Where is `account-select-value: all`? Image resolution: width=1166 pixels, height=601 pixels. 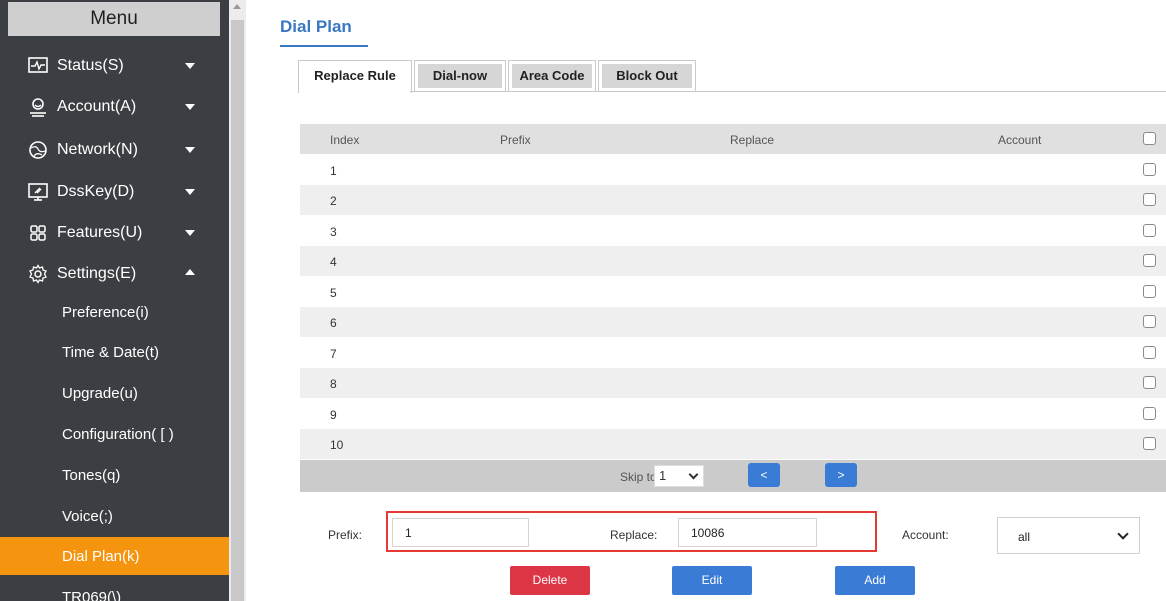 account-select-value: all is located at coordinates (1024, 537).